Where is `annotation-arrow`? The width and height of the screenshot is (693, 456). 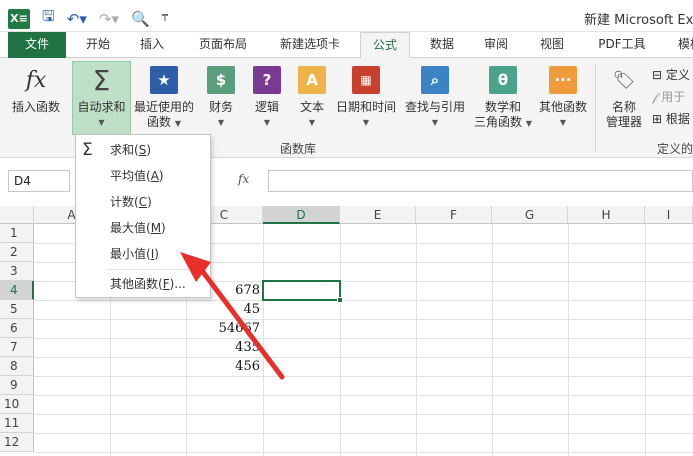
annotation-arrow is located at coordinates (232, 316).